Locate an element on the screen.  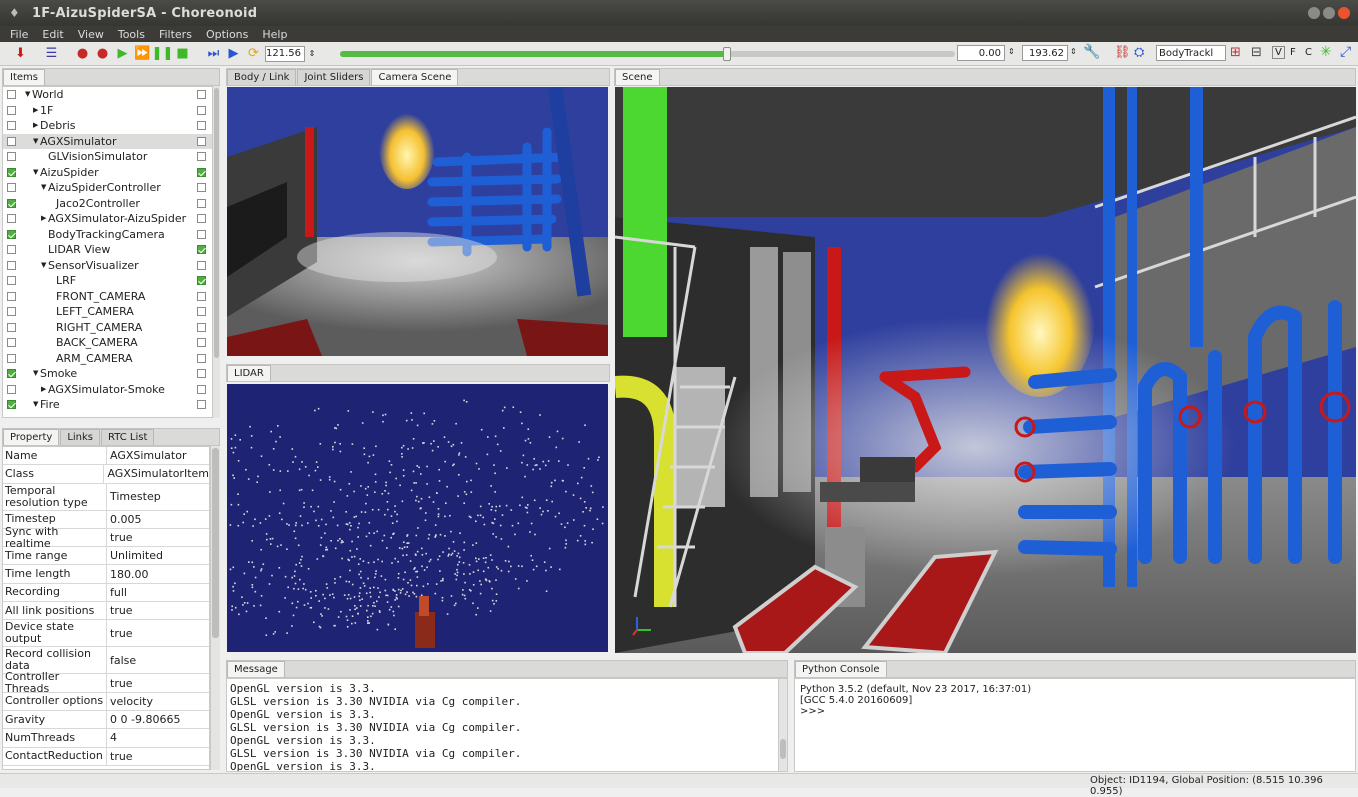
tab-scene: Scene is located at coordinates (637, 77).